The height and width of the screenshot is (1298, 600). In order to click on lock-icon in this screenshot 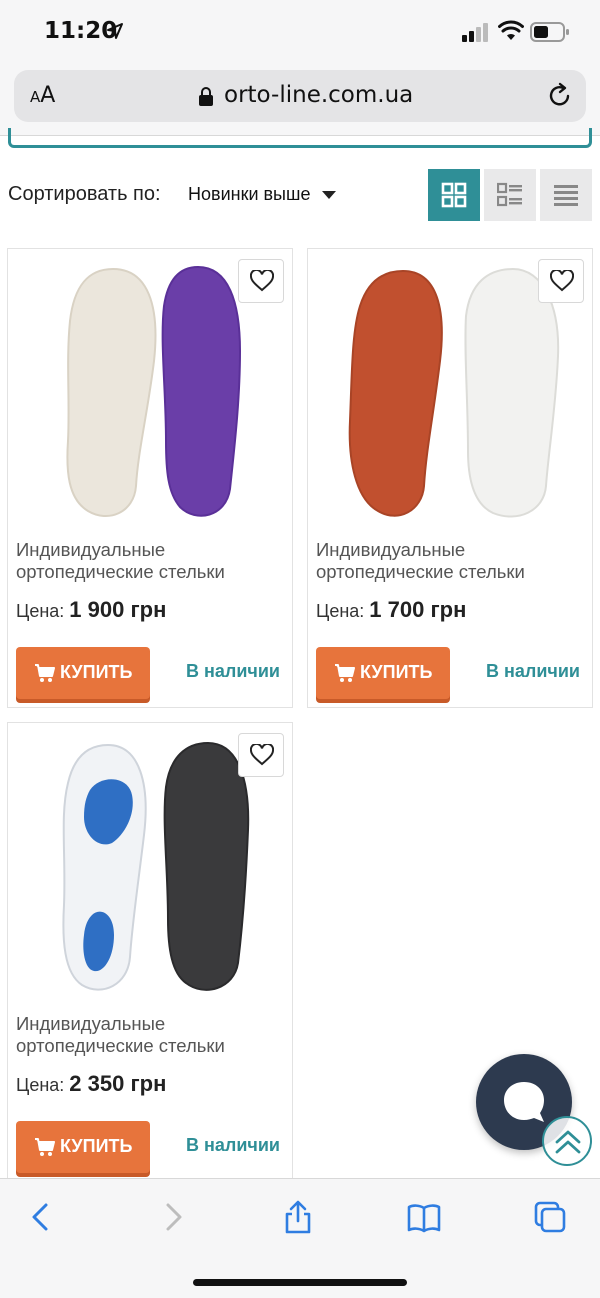, I will do `click(206, 96)`.